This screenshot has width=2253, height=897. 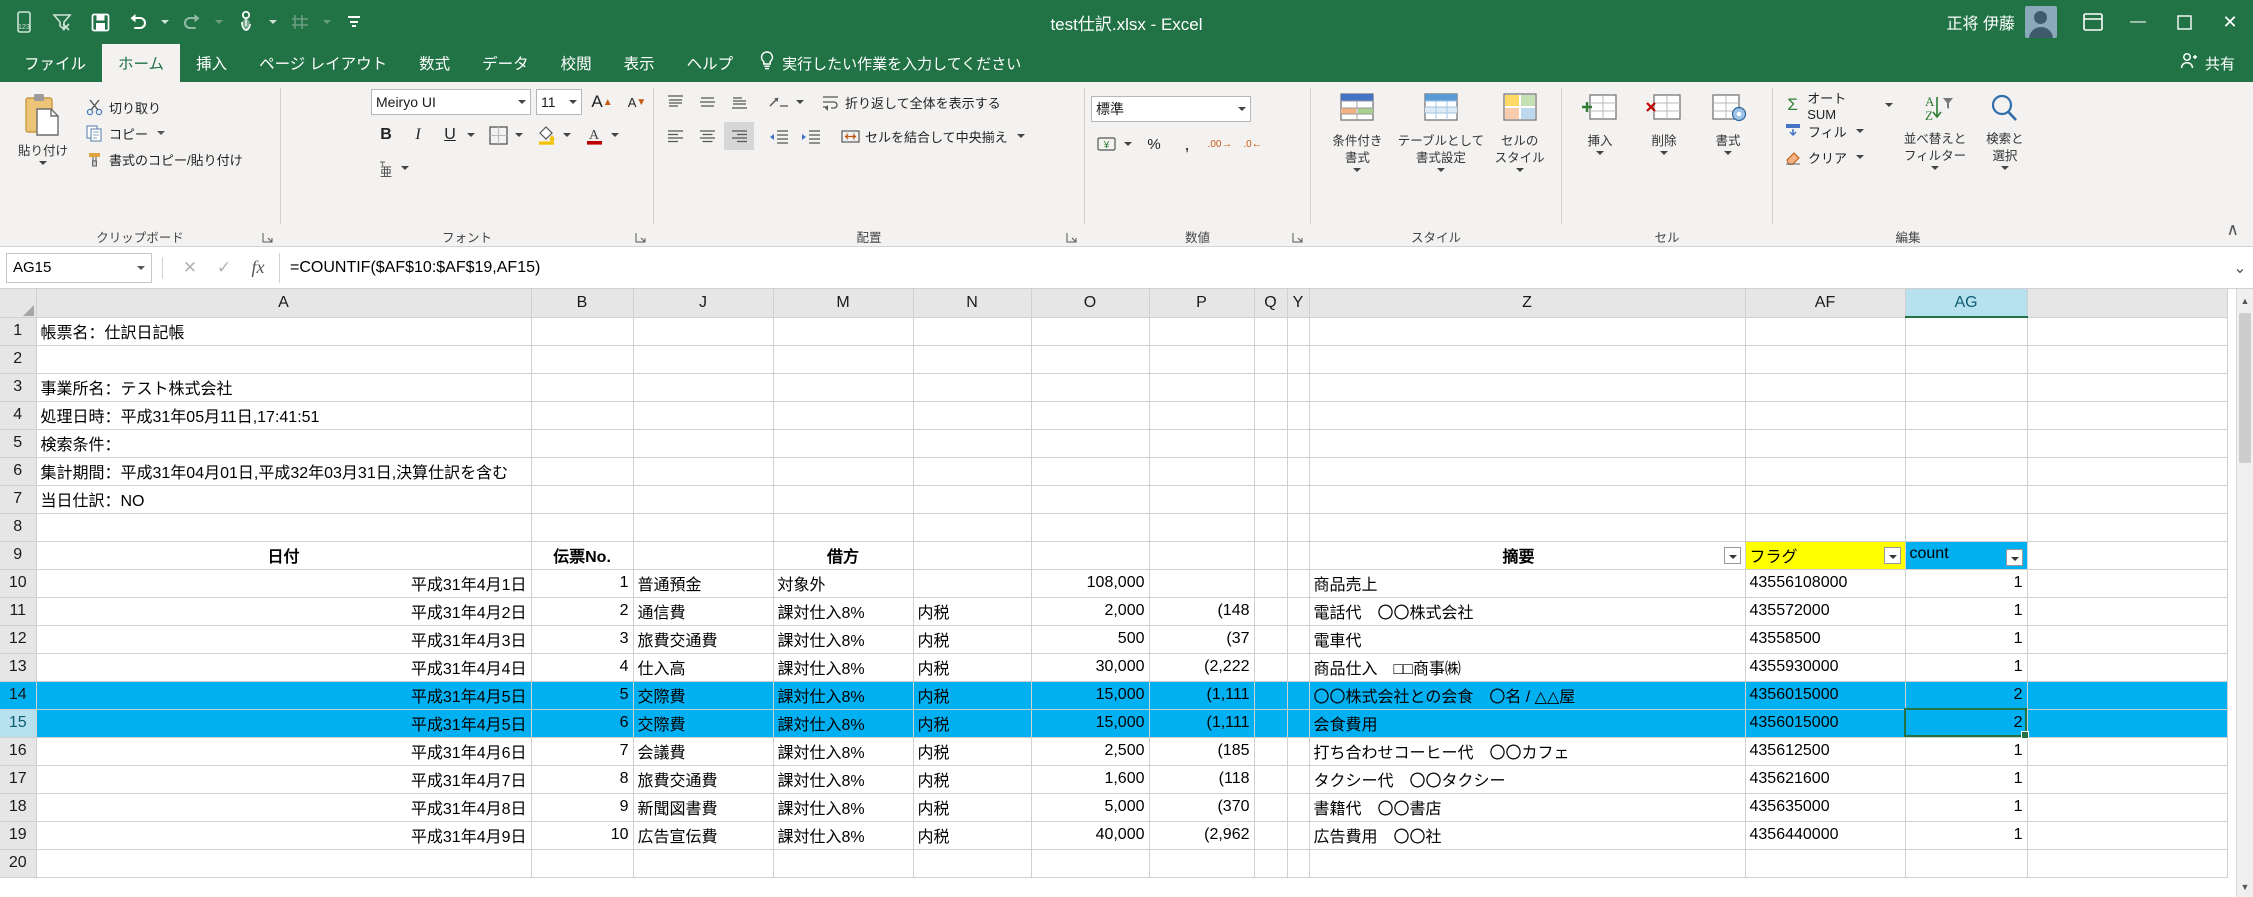 I want to click on avatar, so click(x=2041, y=22).